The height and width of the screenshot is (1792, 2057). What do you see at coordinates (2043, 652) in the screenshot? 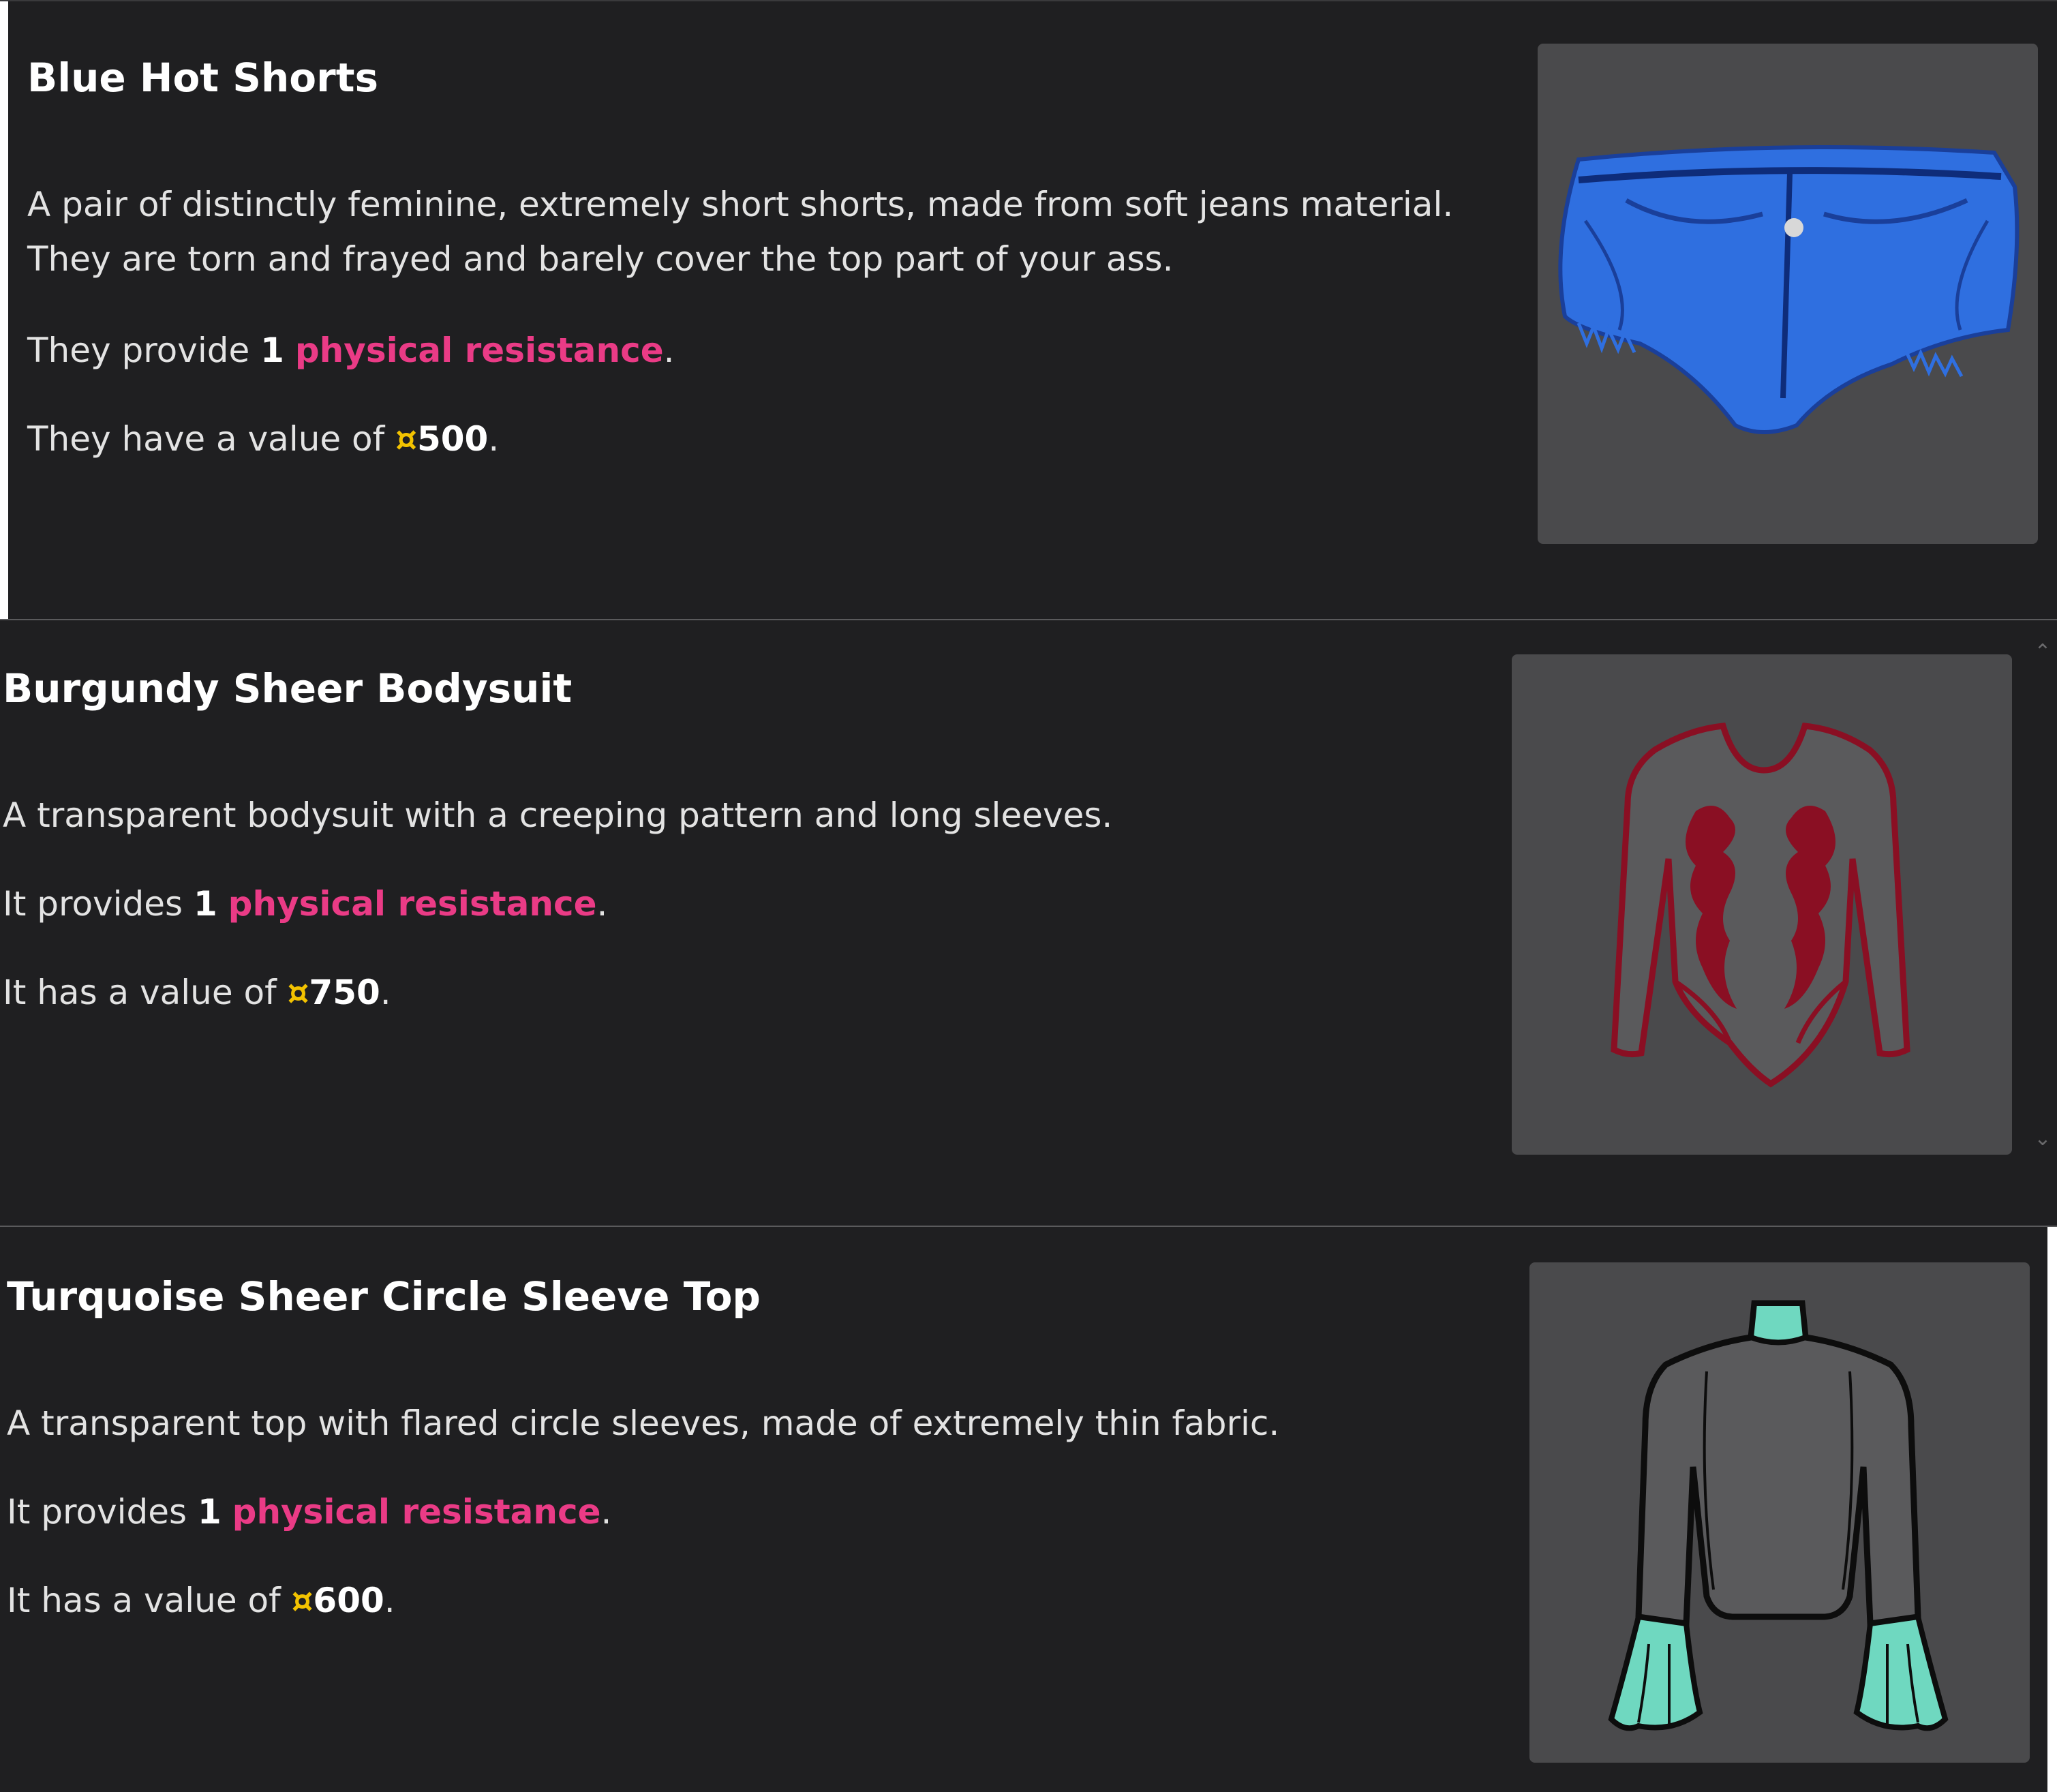
I see `scroll-up-icon: ⌃` at bounding box center [2043, 652].